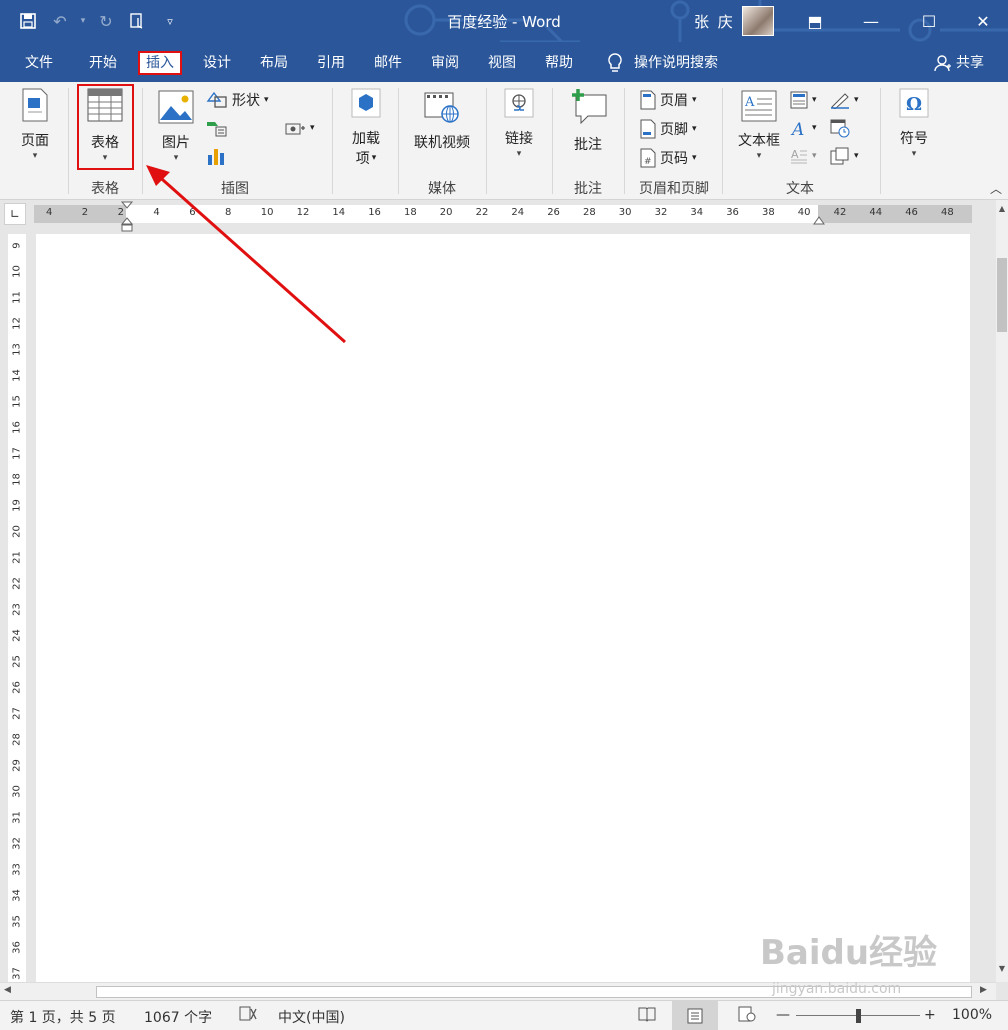 The image size is (1008, 1030). I want to click on drop-cap-icon: A, so click(799, 156).